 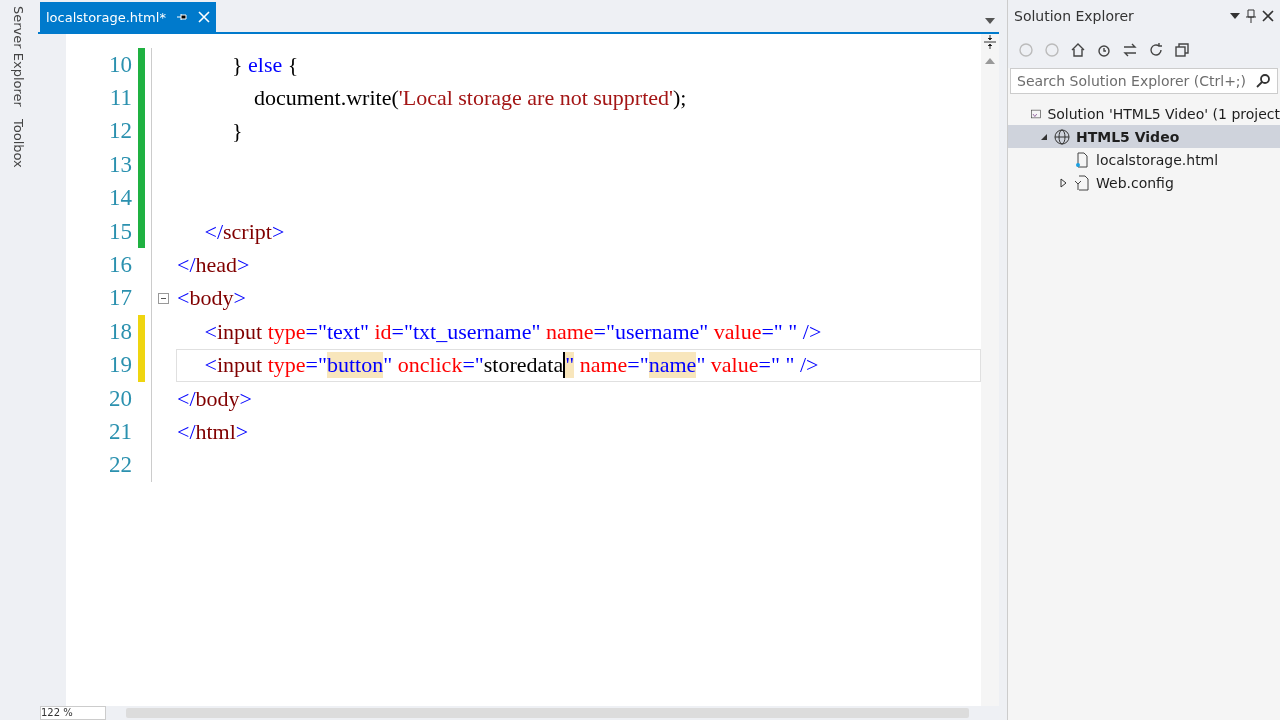 I want to click on refresh-icon, so click(x=1156, y=50).